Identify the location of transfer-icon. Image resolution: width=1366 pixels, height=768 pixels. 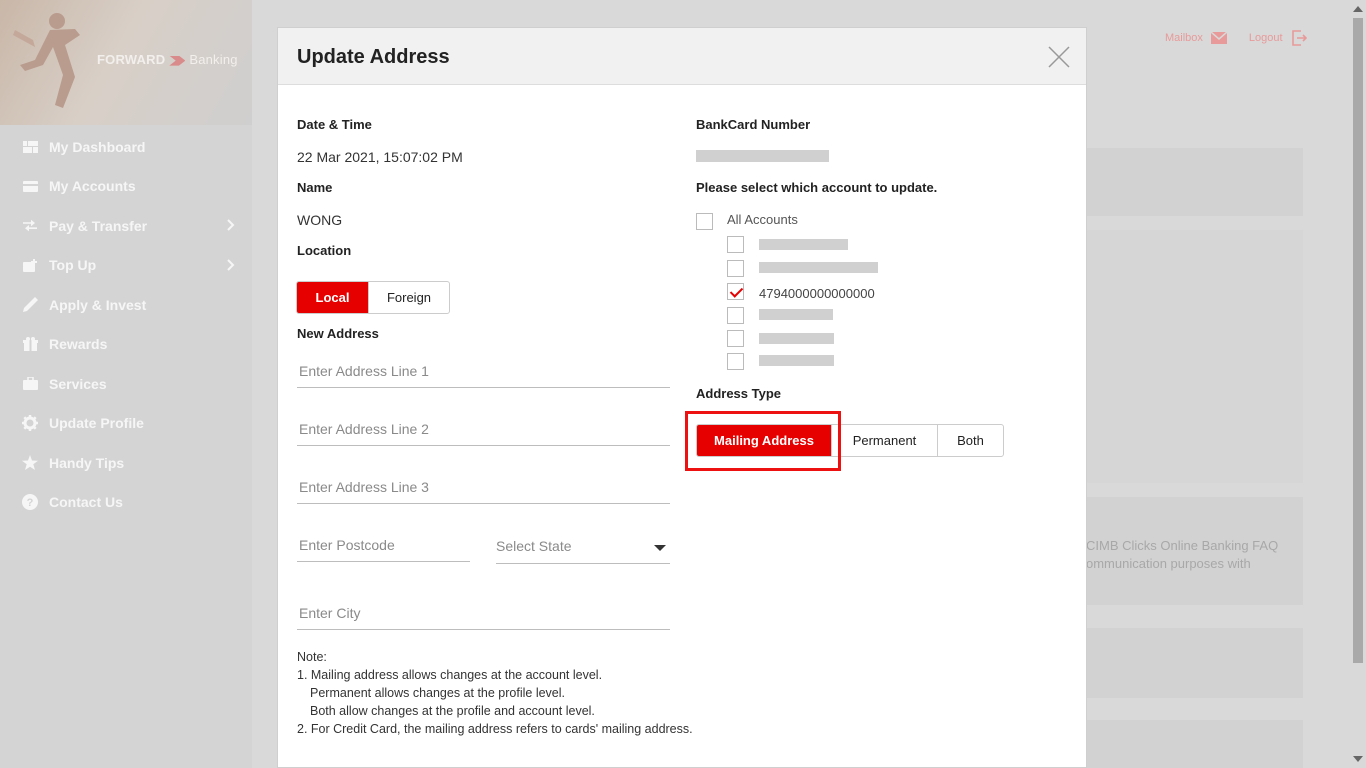
(30, 226).